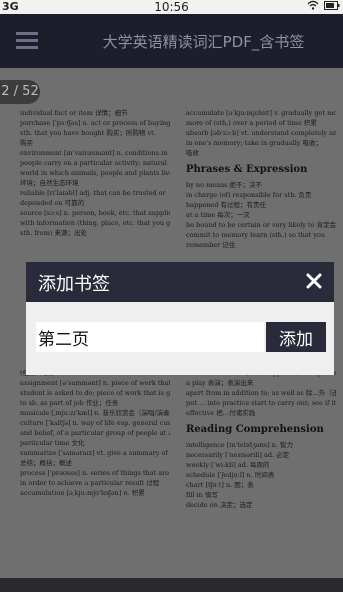 This screenshot has width=343, height=592. What do you see at coordinates (240, 445) in the screenshot?
I see `text-line: intelligence [ɪnˈtelɪdʒəns] n. 智力` at bounding box center [240, 445].